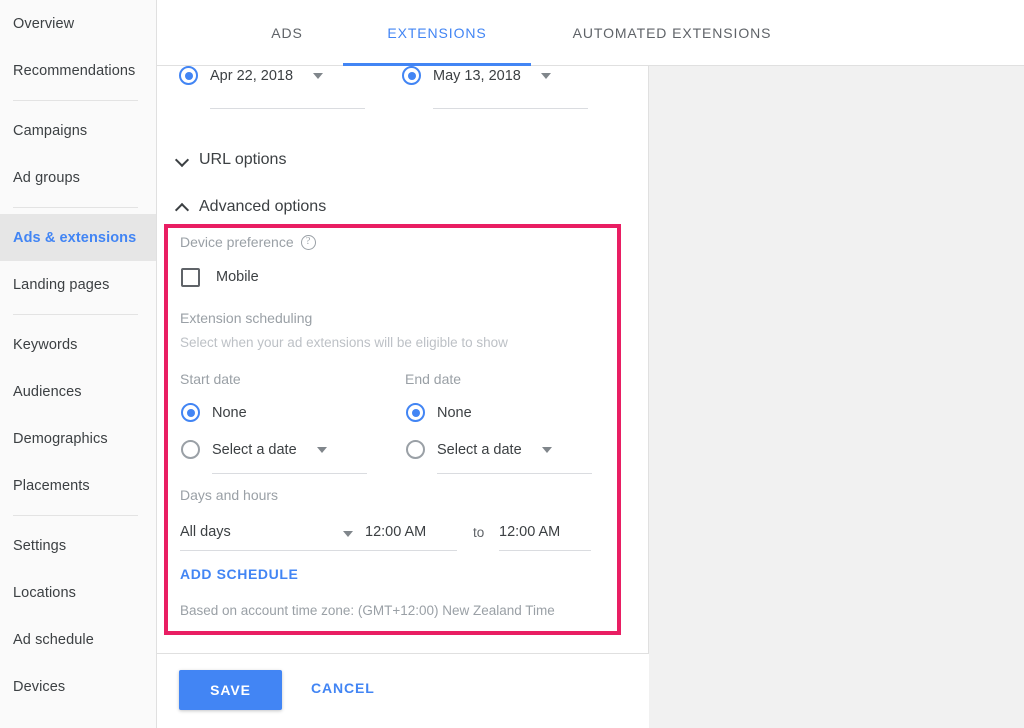 This screenshot has width=1024, height=728. Describe the element at coordinates (75, 237) in the screenshot. I see `sidebar-item-label: Ads & extensions` at that location.